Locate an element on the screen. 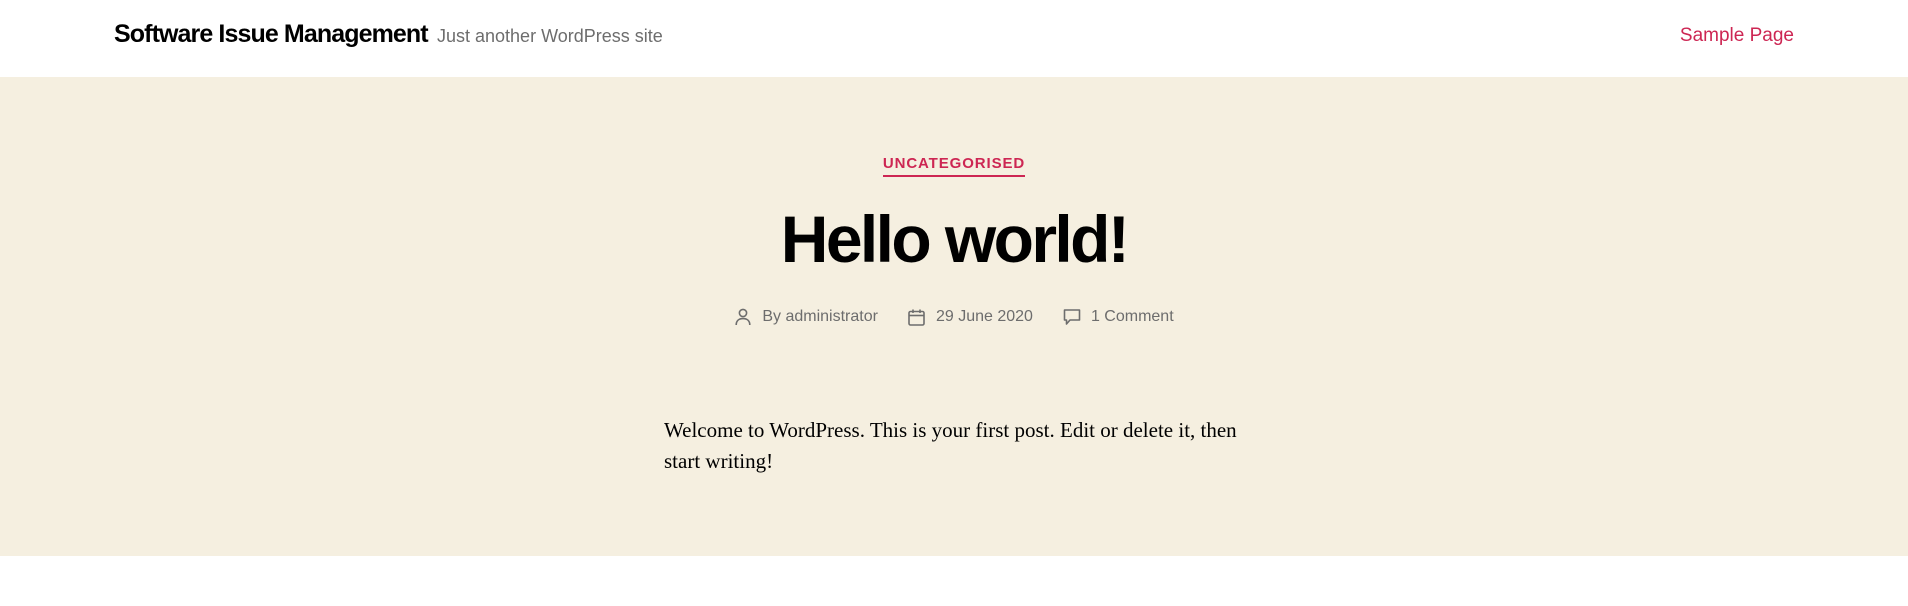  date-link: 29 June 2020 is located at coordinates (984, 317).